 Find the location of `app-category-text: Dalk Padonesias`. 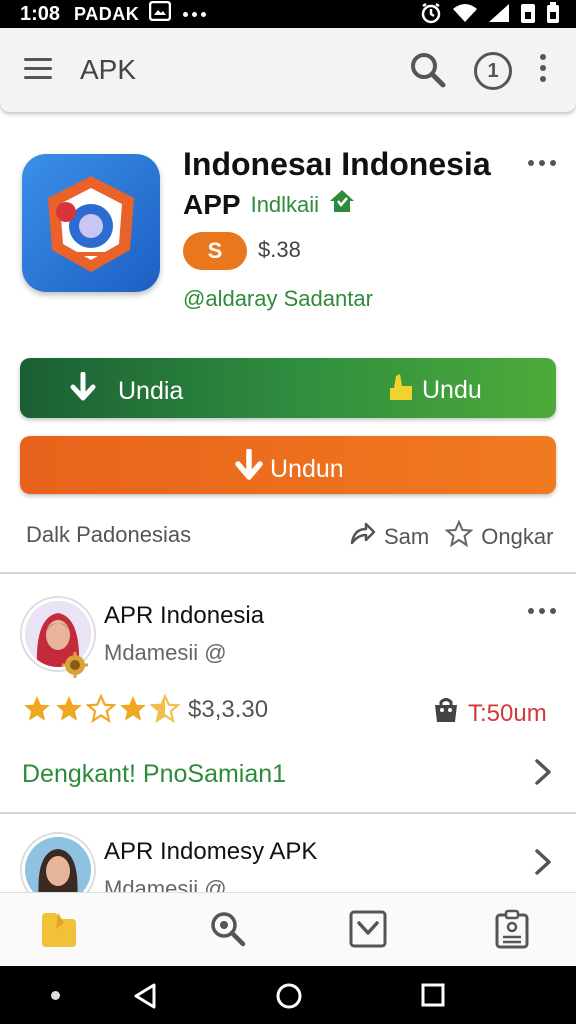

app-category-text: Dalk Padonesias is located at coordinates (109, 534).